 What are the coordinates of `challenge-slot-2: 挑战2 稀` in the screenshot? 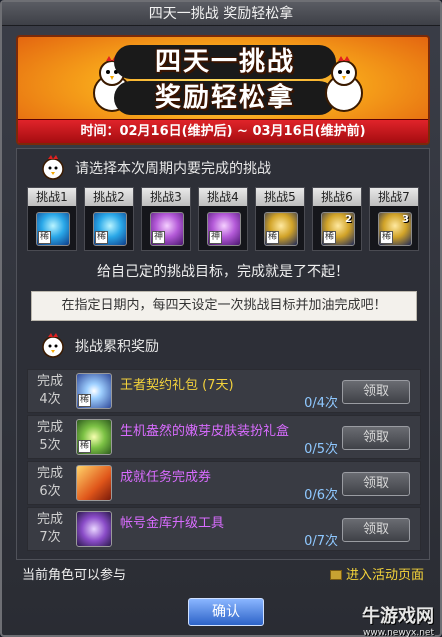 It's located at (109, 219).